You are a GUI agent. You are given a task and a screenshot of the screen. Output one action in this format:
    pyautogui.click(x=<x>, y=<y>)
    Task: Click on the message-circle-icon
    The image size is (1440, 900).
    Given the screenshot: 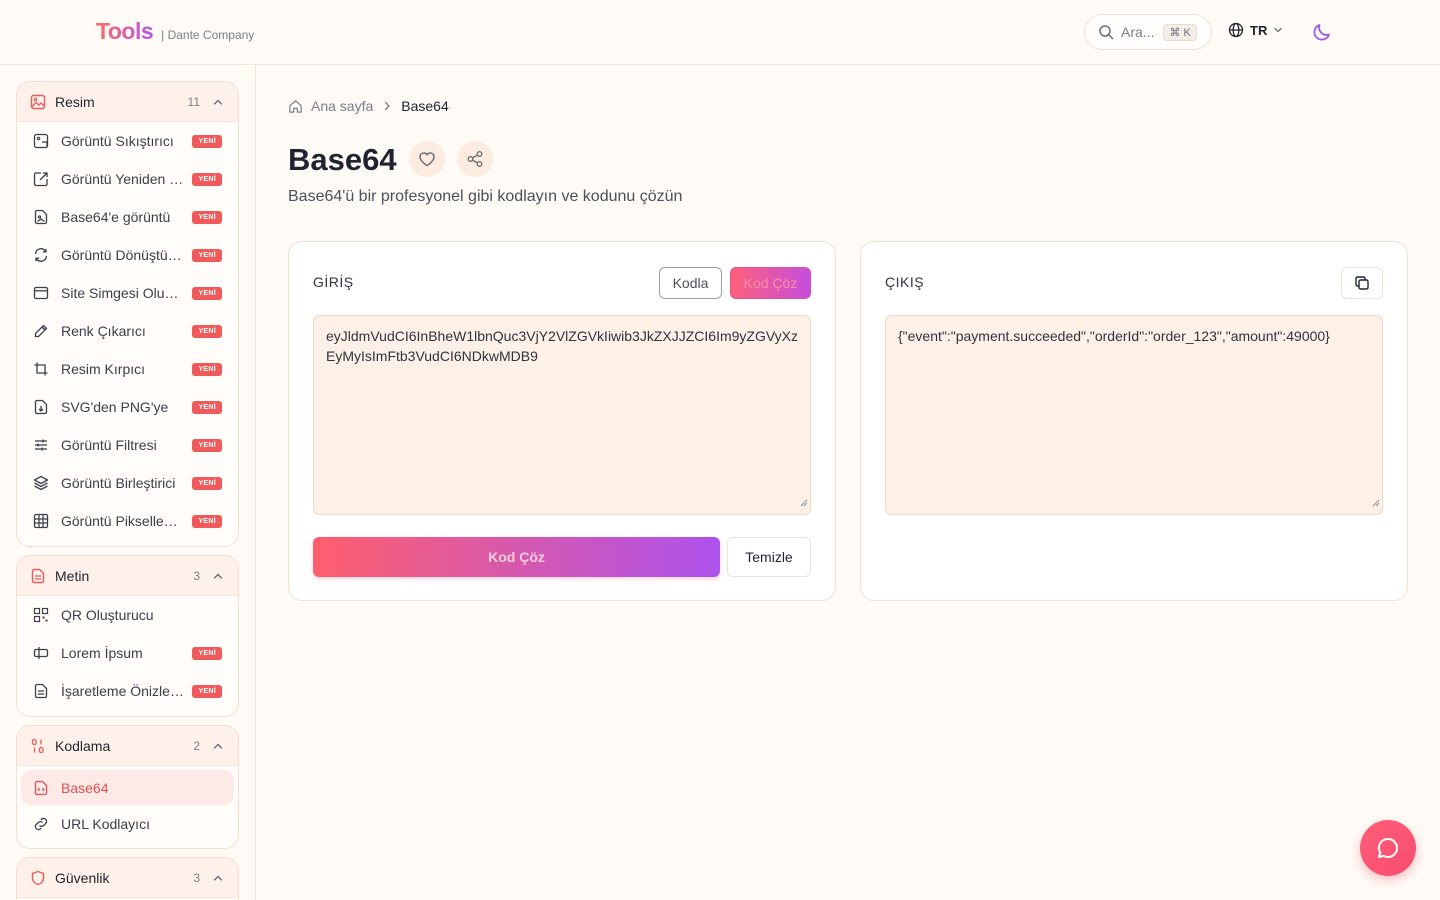 What is the action you would take?
    pyautogui.click(x=1388, y=848)
    